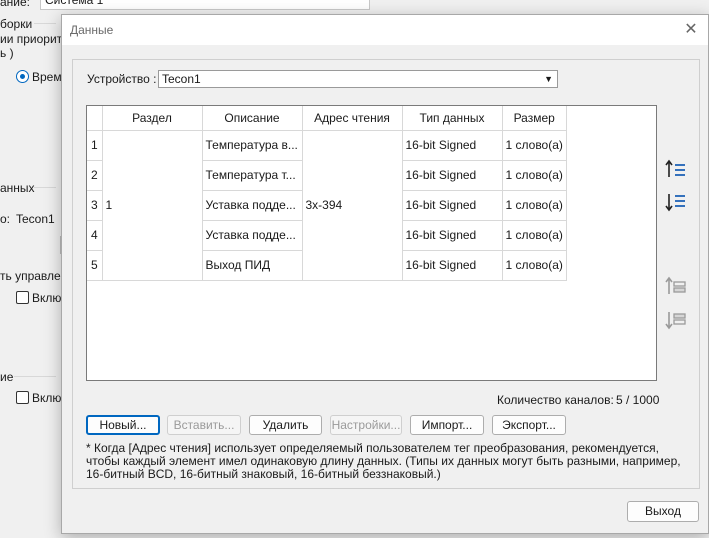 The width and height of the screenshot is (709, 538). Describe the element at coordinates (17, 188) in the screenshot. I see `bg-group-label-dannyh: анных` at that location.